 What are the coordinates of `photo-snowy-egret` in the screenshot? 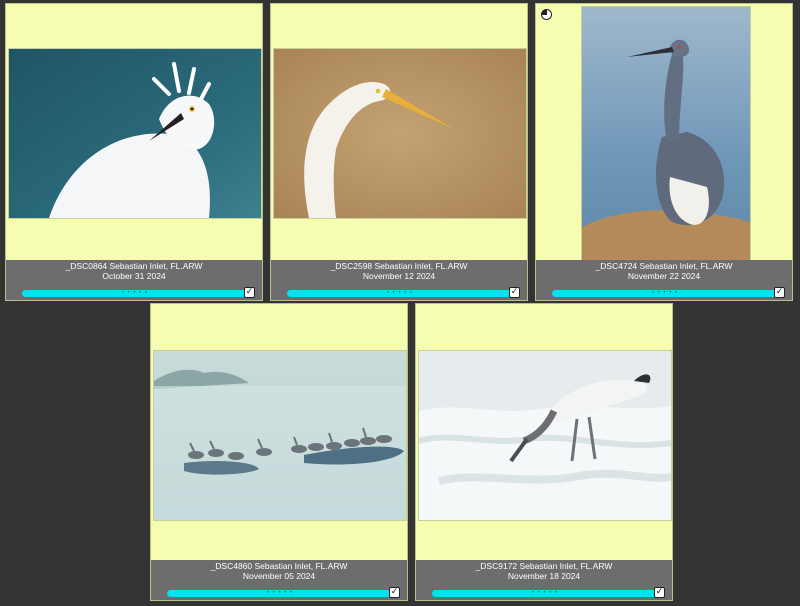 It's located at (135, 133).